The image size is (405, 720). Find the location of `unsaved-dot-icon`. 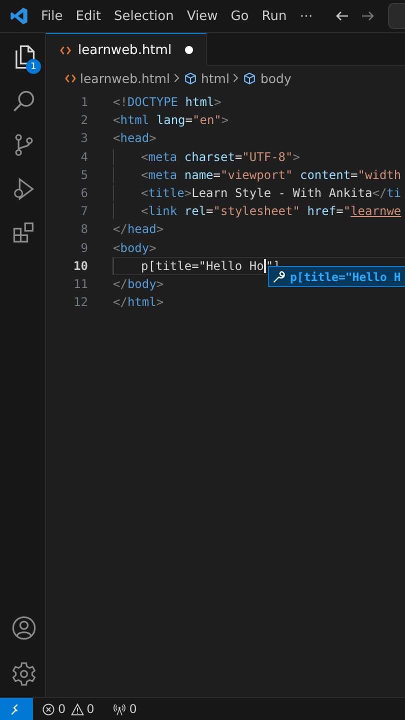

unsaved-dot-icon is located at coordinates (188, 50).